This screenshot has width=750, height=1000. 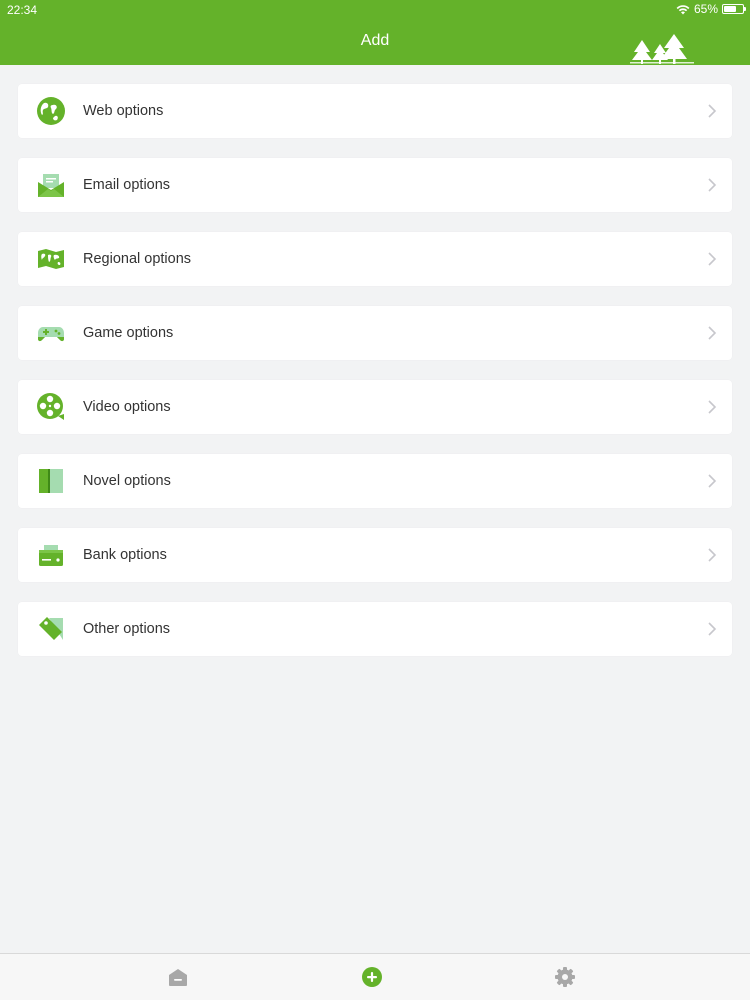 What do you see at coordinates (51, 481) in the screenshot?
I see `book-icon` at bounding box center [51, 481].